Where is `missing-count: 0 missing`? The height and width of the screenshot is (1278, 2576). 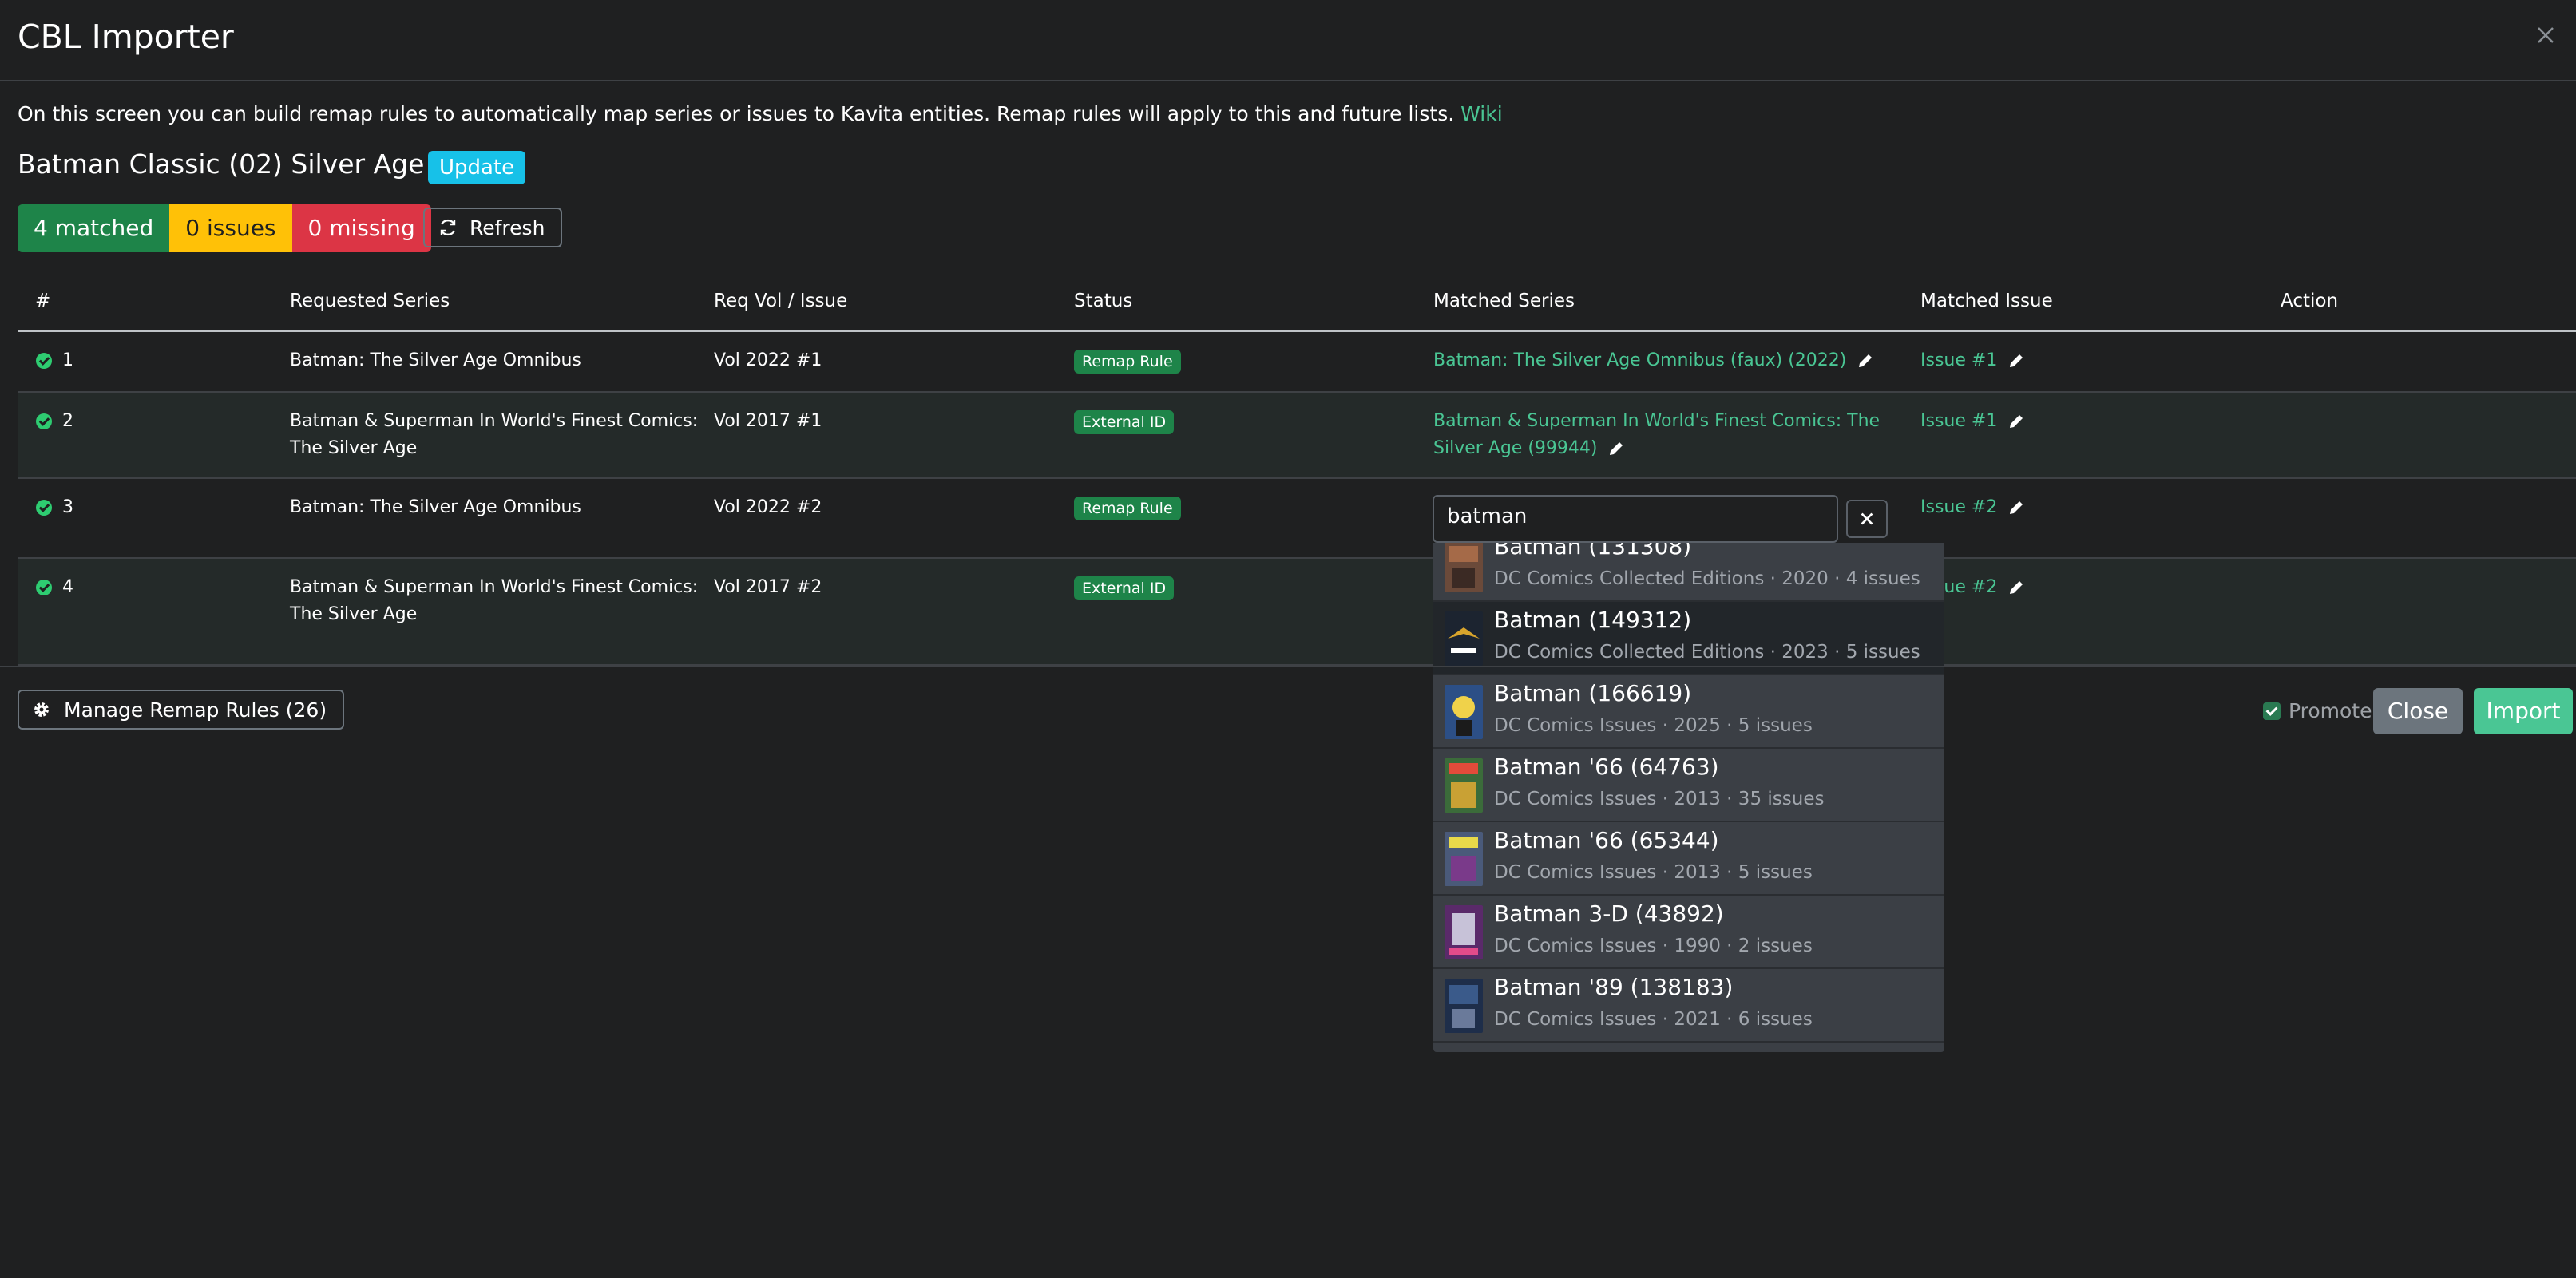
missing-count: 0 missing is located at coordinates (361, 228).